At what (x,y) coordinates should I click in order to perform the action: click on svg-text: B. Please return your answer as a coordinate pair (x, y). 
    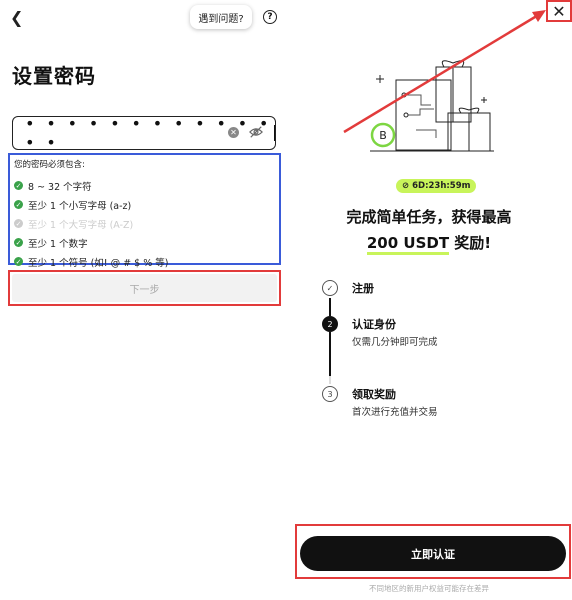
    Looking at the image, I should click on (383, 135).